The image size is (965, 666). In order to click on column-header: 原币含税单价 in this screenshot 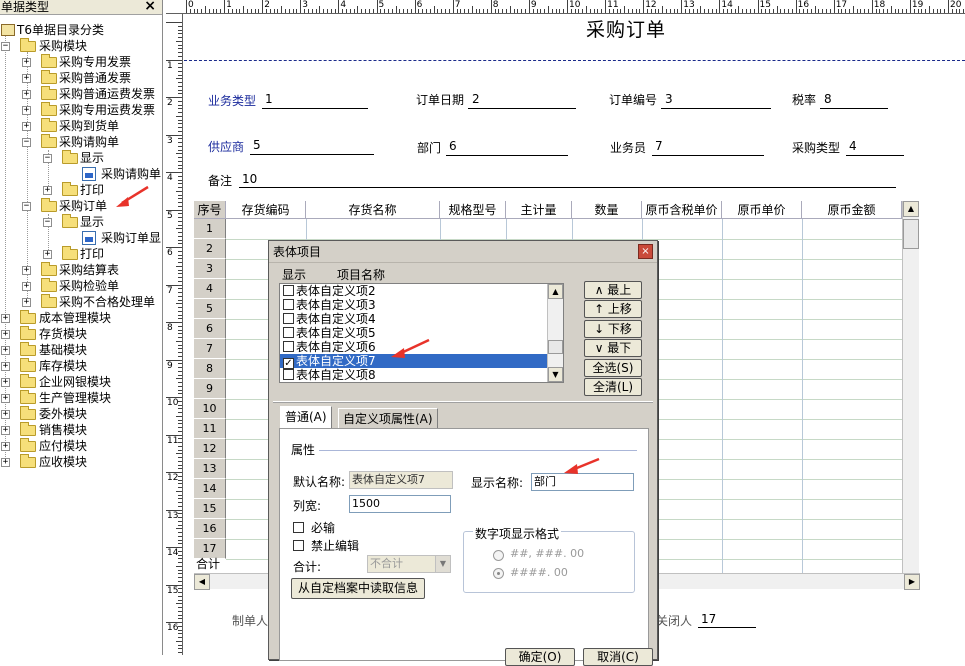, I will do `click(682, 210)`.